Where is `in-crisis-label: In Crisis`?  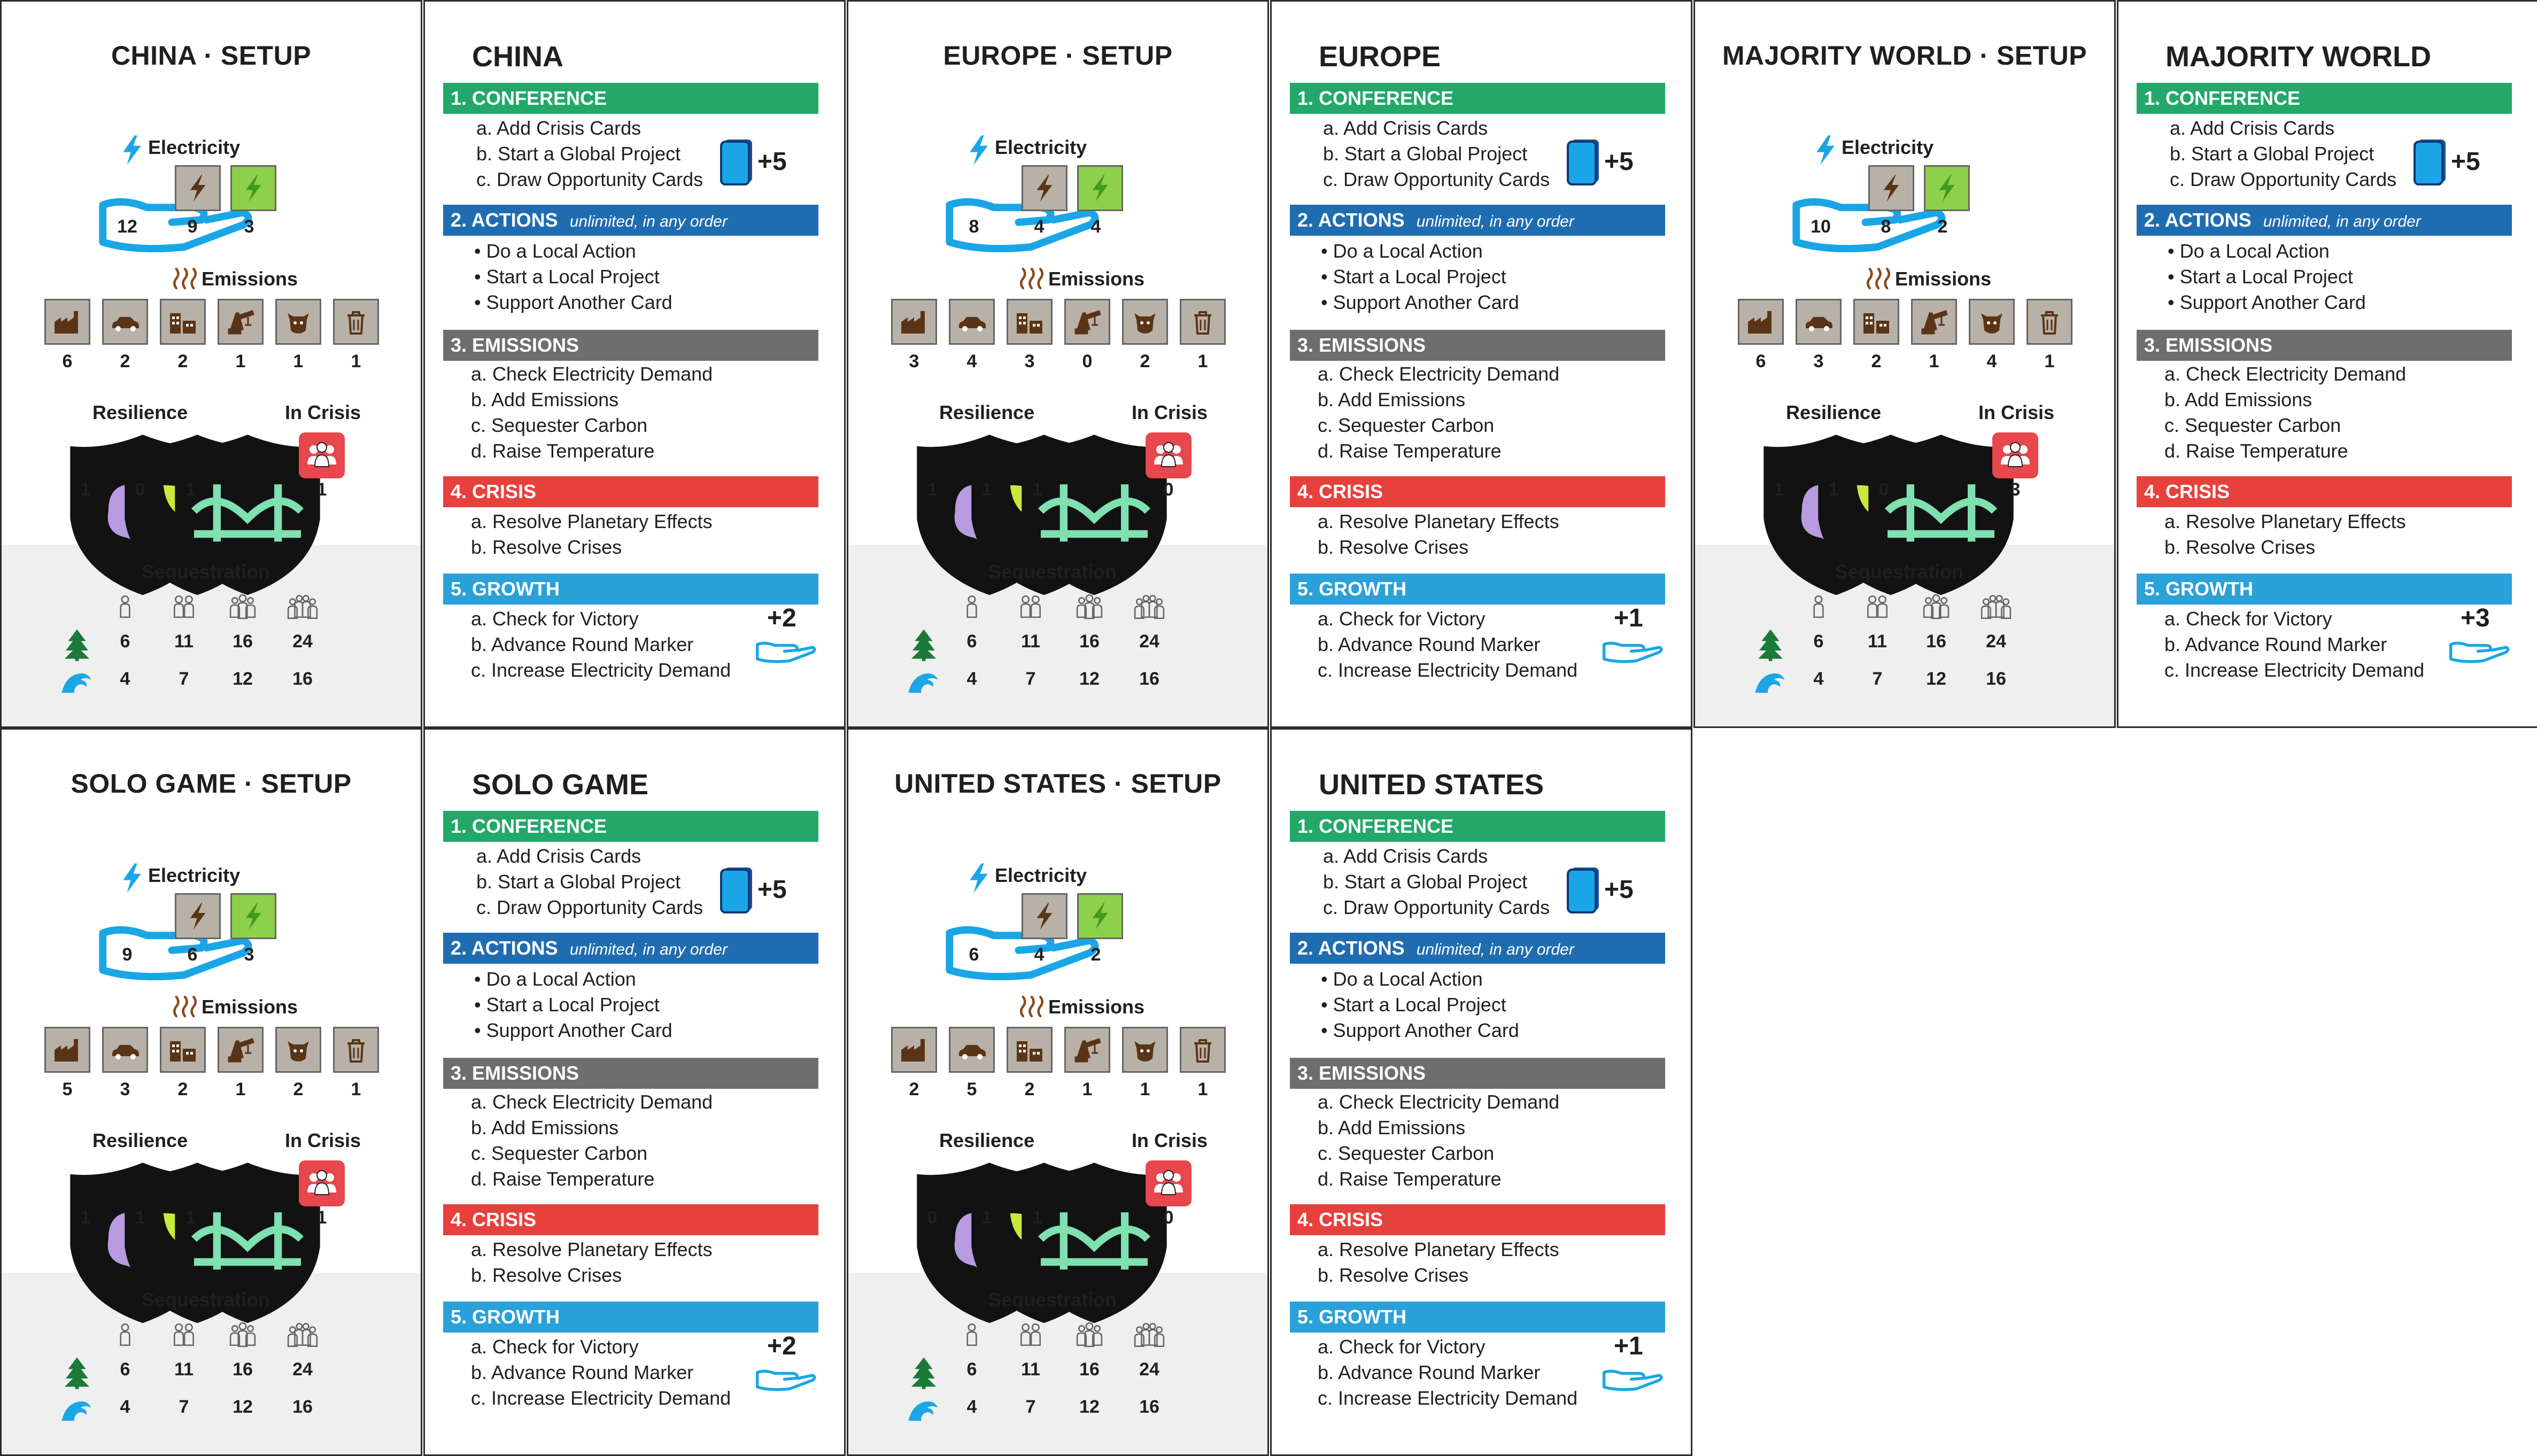
in-crisis-label: In Crisis is located at coordinates (2016, 412).